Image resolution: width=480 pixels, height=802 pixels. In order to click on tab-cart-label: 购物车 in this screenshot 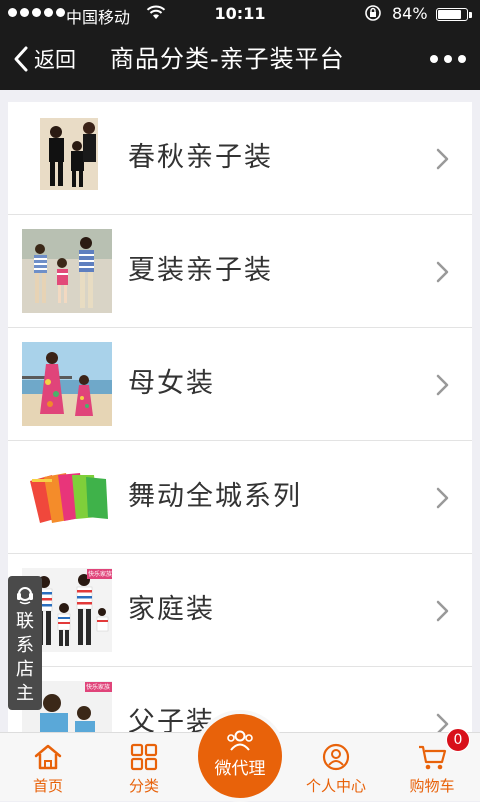, I will do `click(432, 786)`.